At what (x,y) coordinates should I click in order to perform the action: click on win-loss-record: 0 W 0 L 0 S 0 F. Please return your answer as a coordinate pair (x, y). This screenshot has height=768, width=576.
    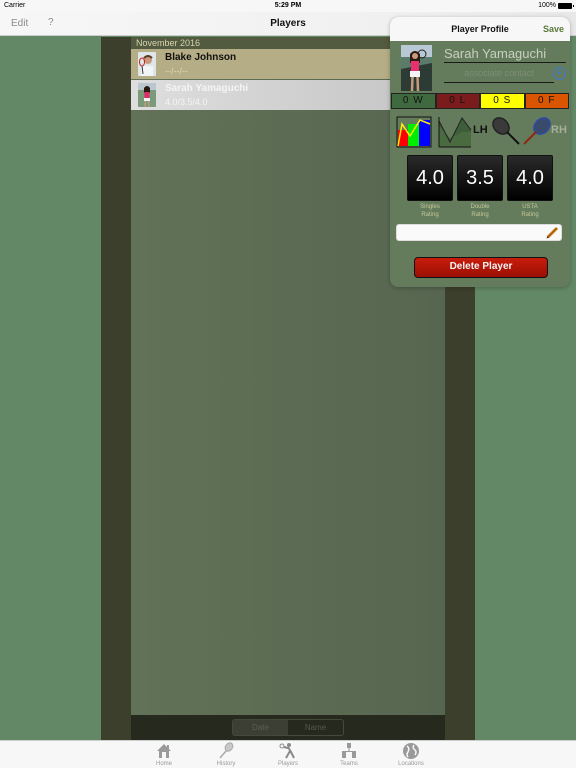
    Looking at the image, I should click on (480, 101).